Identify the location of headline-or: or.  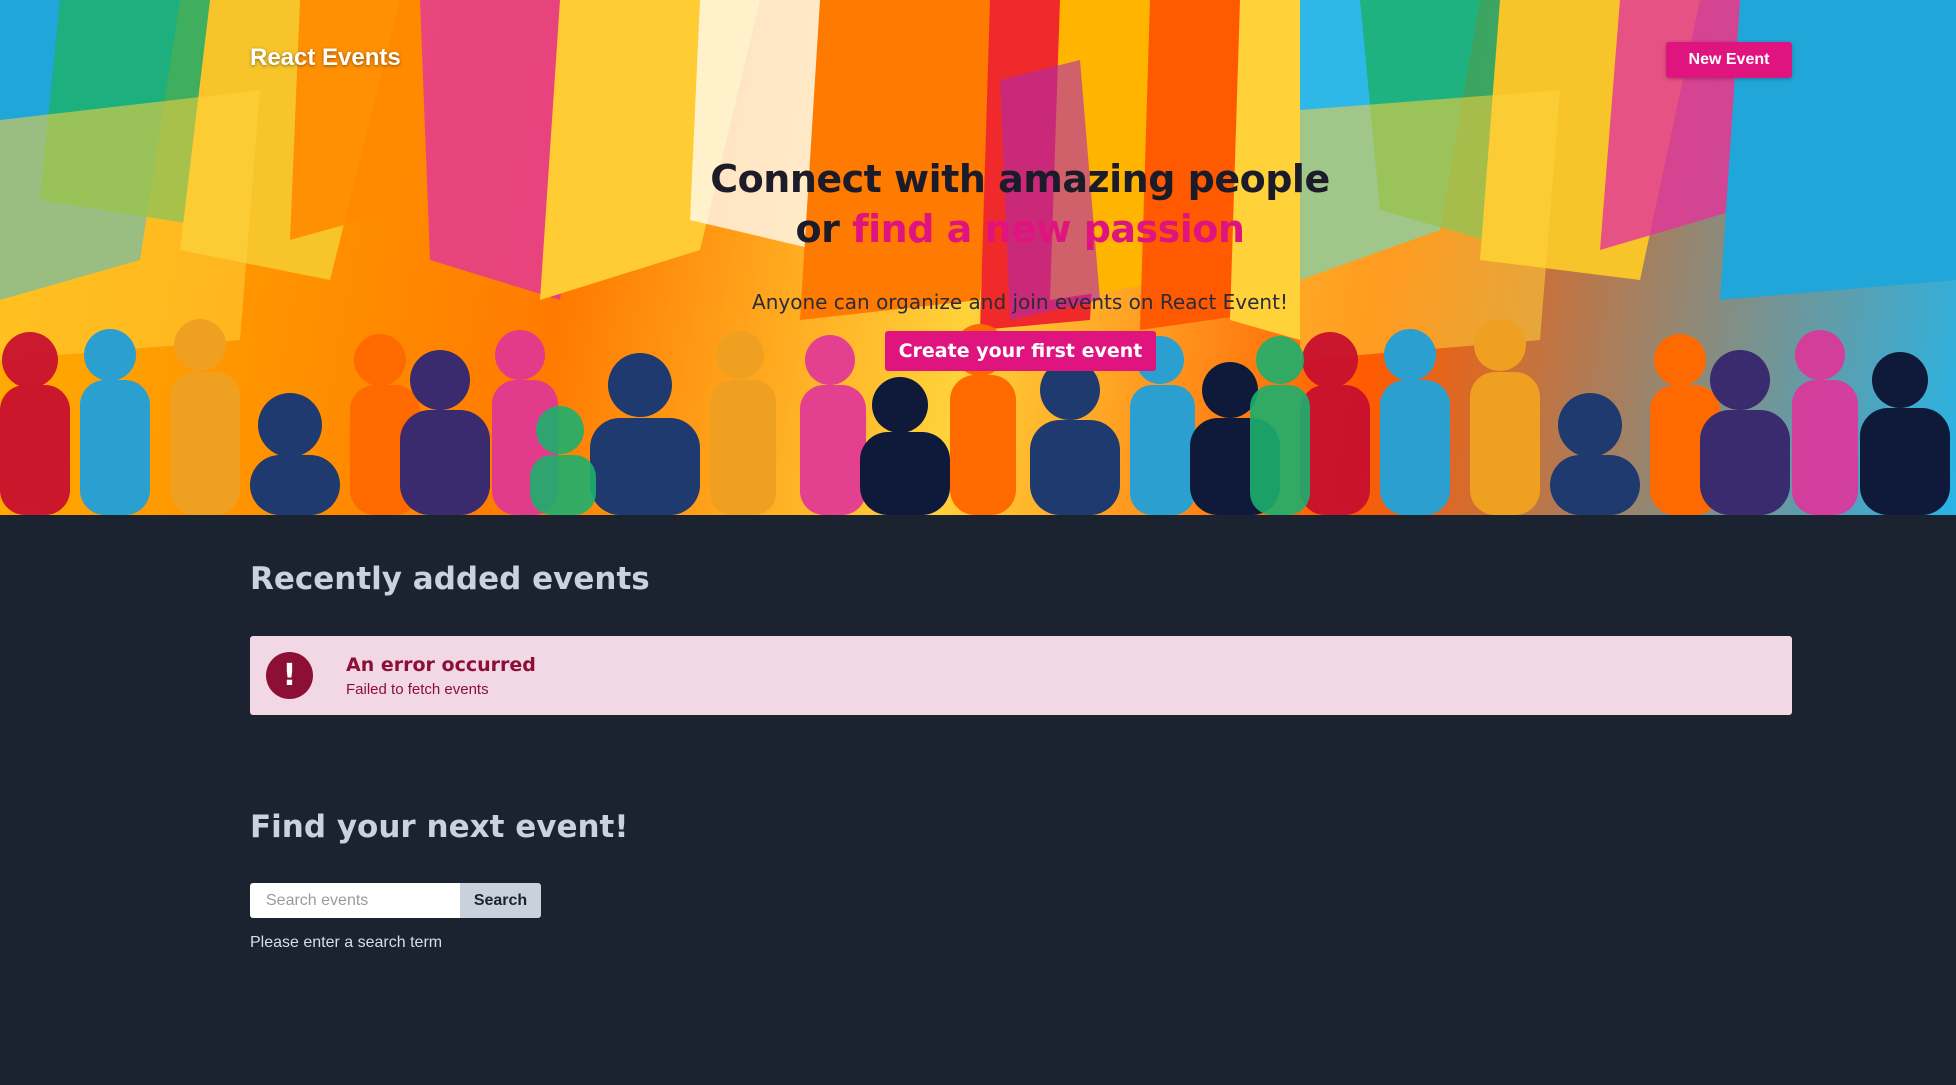
(817, 229).